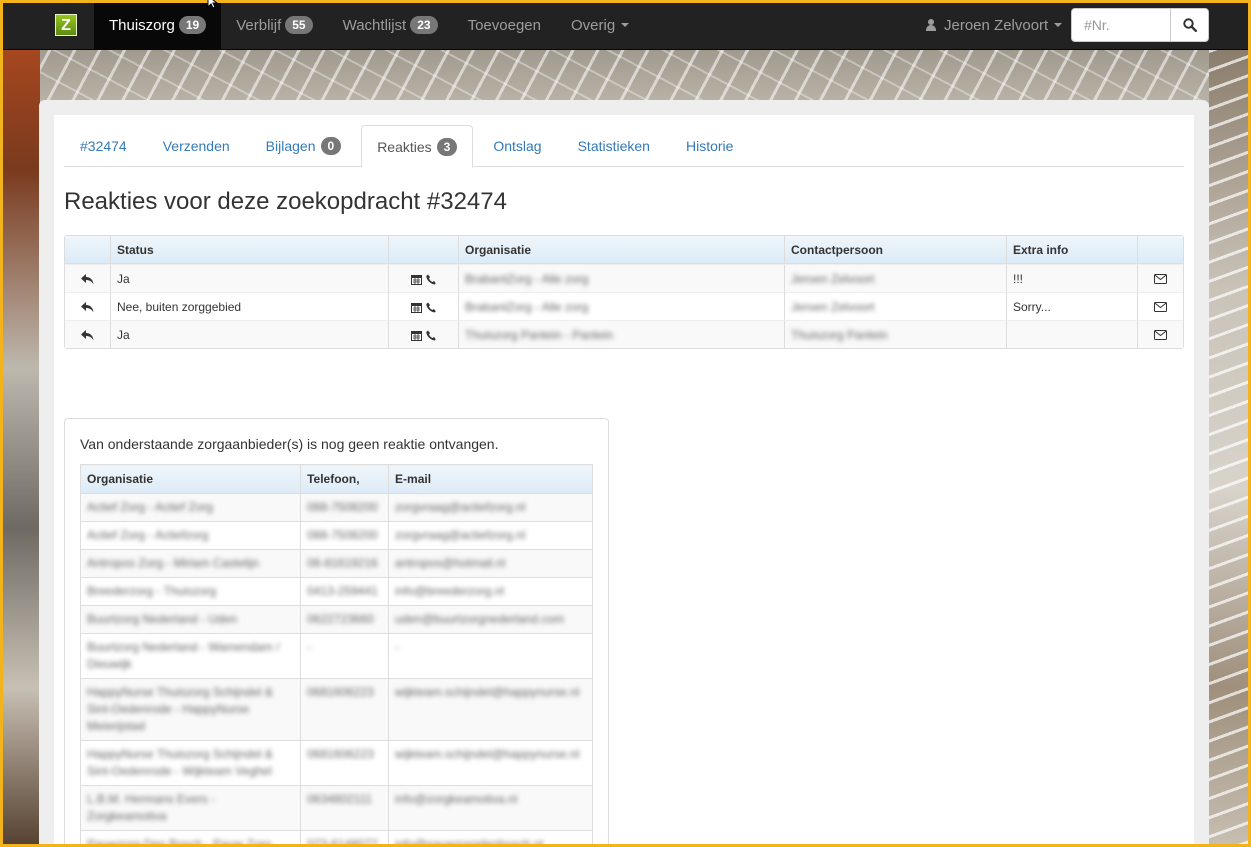 This screenshot has width=1251, height=847. I want to click on contactpersoon-cell: Jeroen Zelvoort, so click(896, 306).